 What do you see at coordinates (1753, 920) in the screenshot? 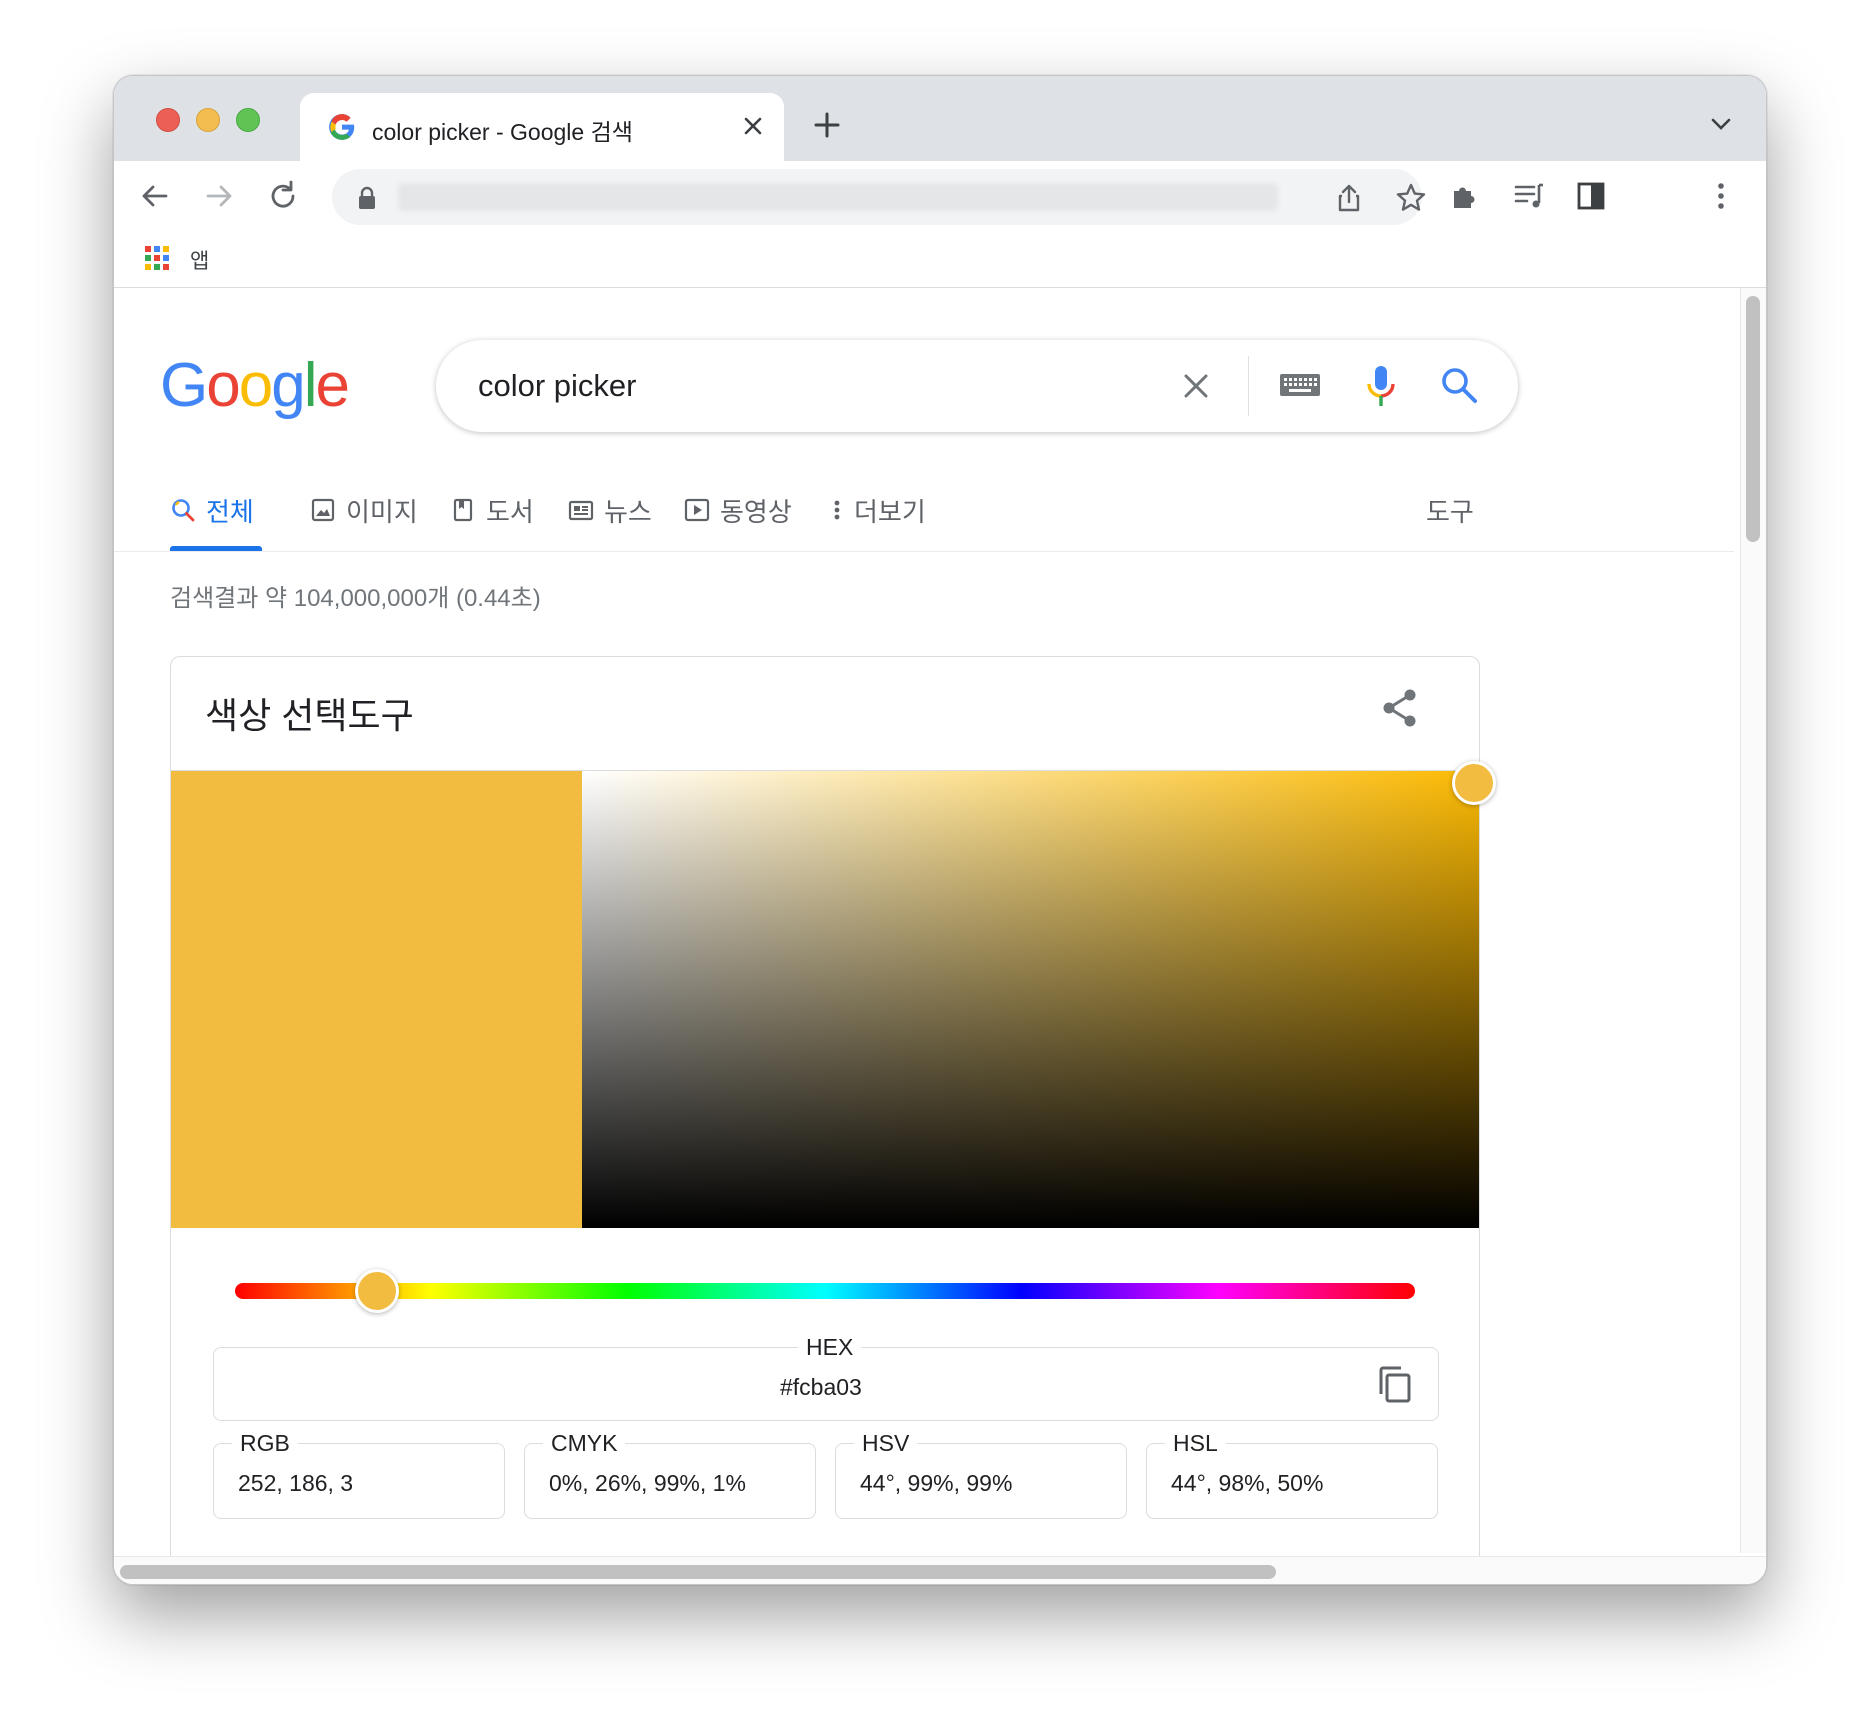
I see `vertical-scrollbar` at bounding box center [1753, 920].